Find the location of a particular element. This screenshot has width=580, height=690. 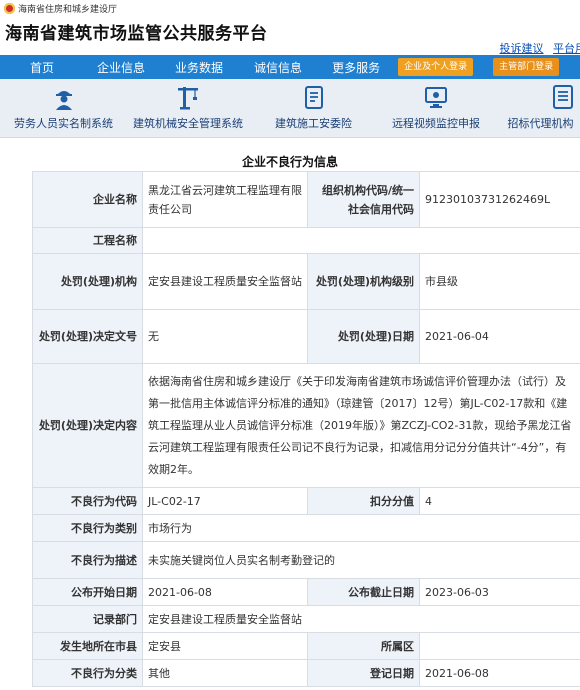

platform-link: 平台用 is located at coordinates (566, 48).